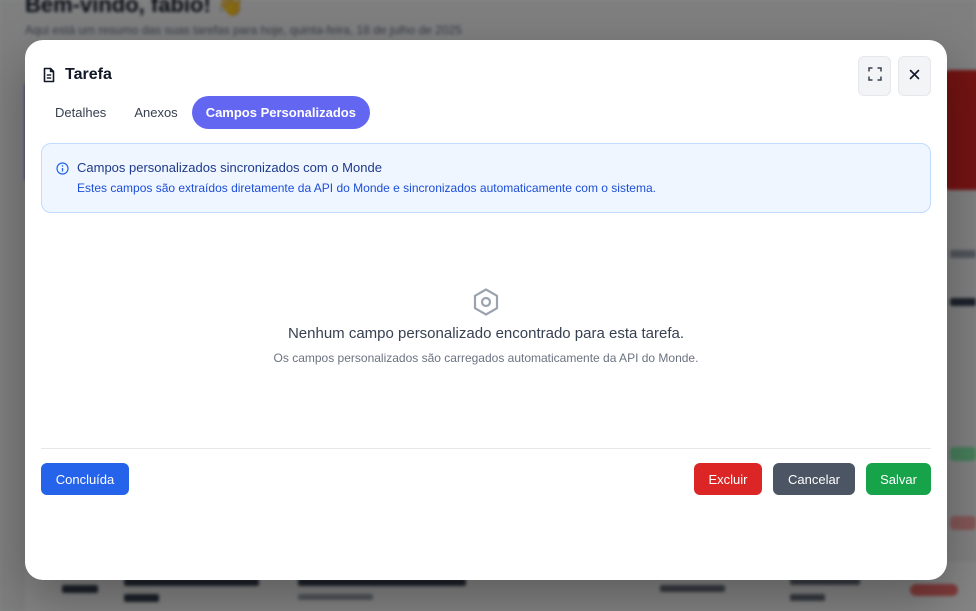  I want to click on modal-header: Tarefa, so click(76, 75).